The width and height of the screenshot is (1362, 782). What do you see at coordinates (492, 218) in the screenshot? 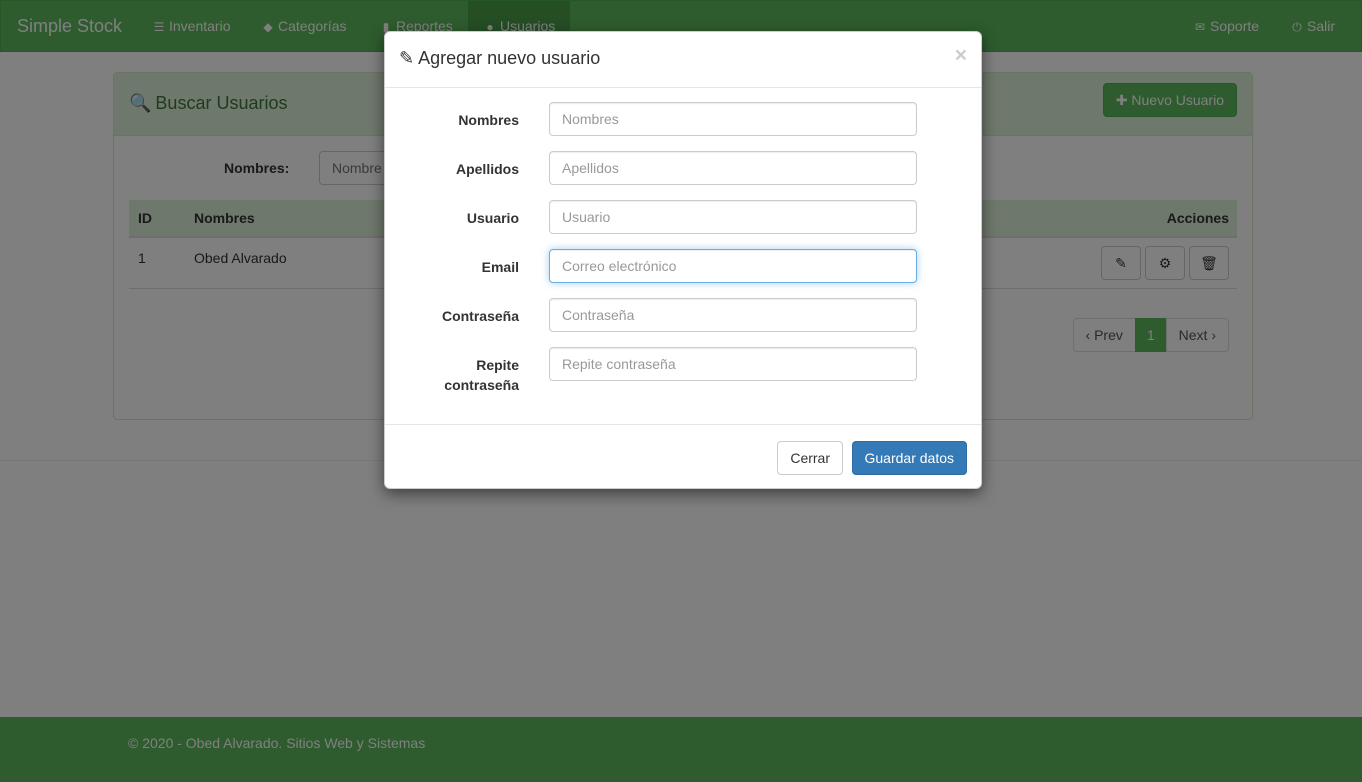
I see `label-usuario: Usuario` at bounding box center [492, 218].